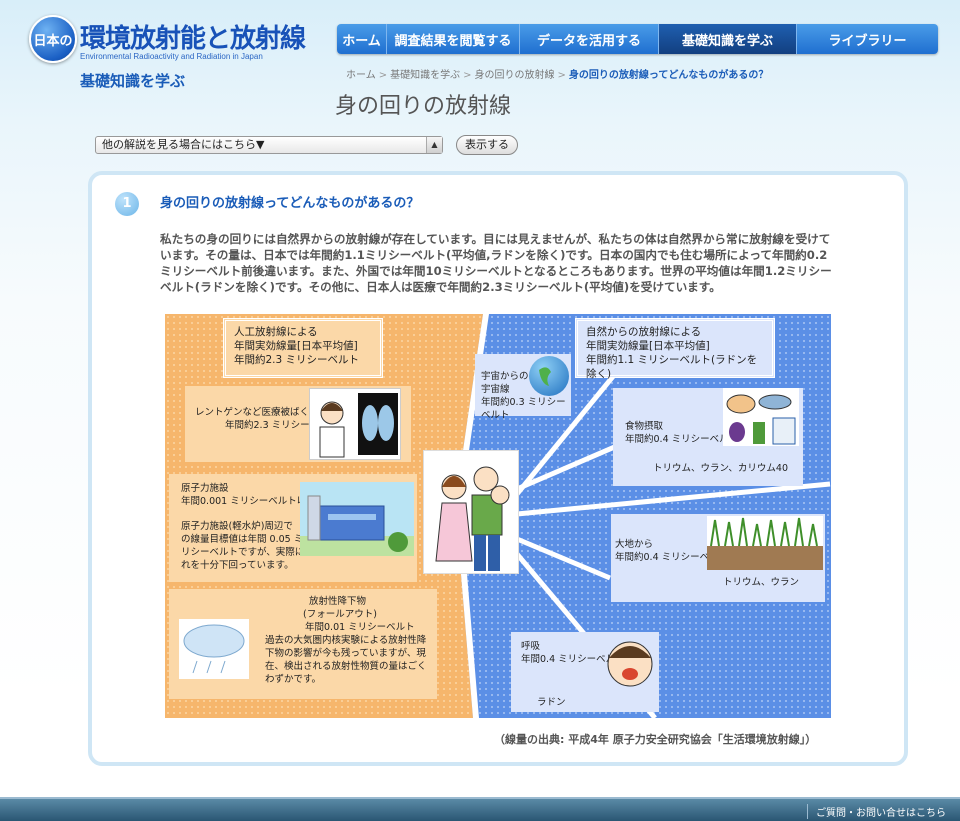 Image resolution: width=960 pixels, height=821 pixels. I want to click on breadcrumb-home: ホーム, so click(361, 75).